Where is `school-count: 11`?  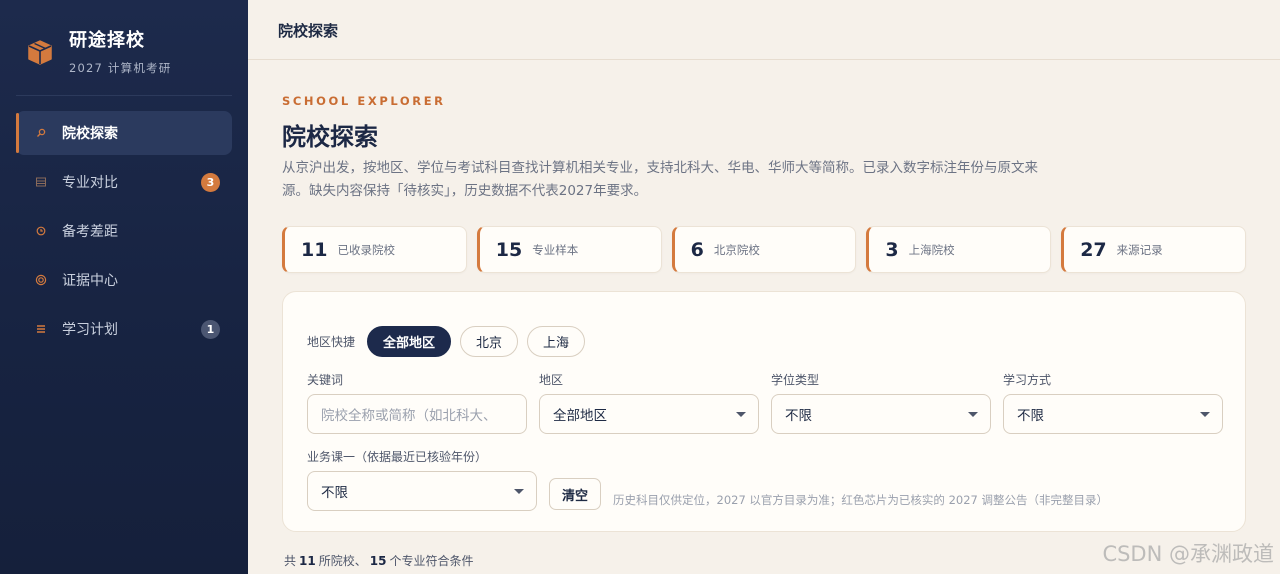 school-count: 11 is located at coordinates (307, 561).